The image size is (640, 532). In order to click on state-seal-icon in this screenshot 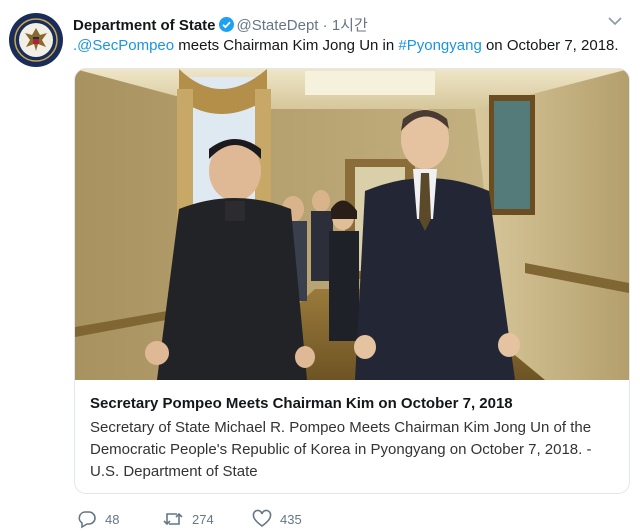, I will do `click(36, 40)`.